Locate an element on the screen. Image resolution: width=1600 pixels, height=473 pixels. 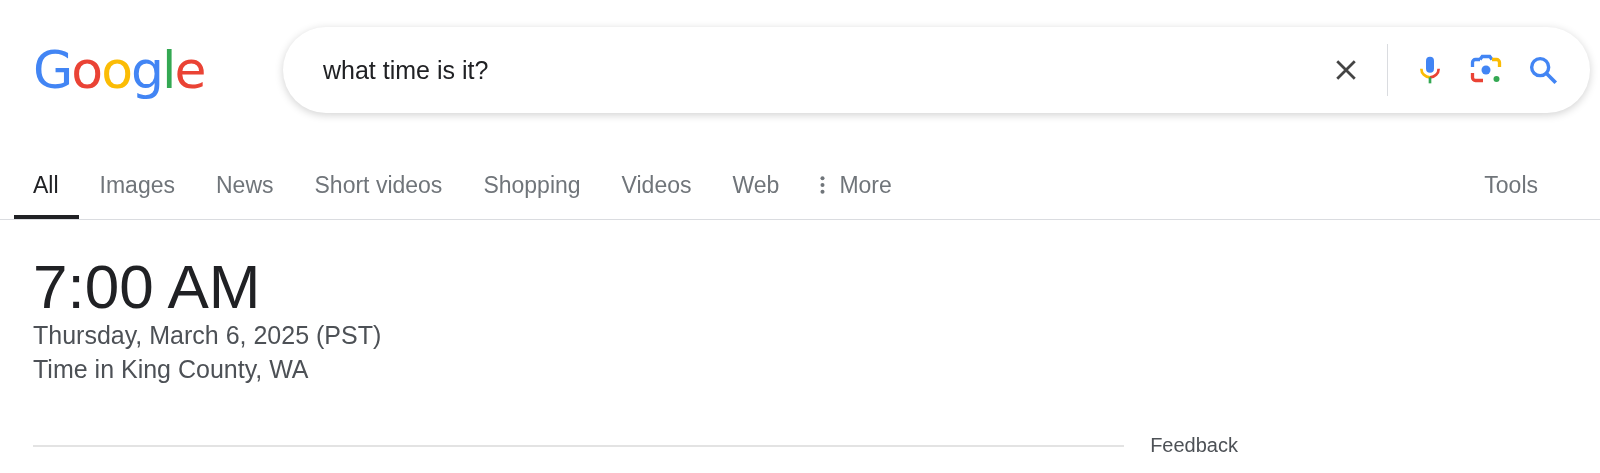
more-icon is located at coordinates (823, 185).